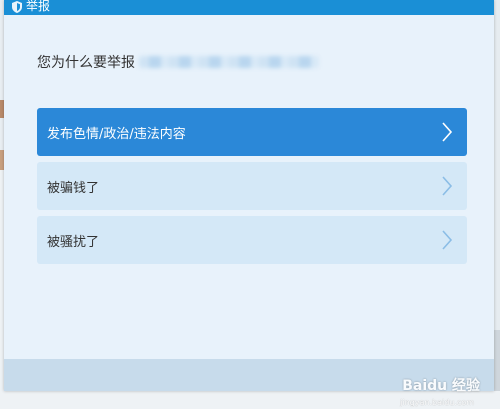 Image resolution: width=500 pixels, height=409 pixels. What do you see at coordinates (497, 204) in the screenshot?
I see `background-app-right-edge` at bounding box center [497, 204].